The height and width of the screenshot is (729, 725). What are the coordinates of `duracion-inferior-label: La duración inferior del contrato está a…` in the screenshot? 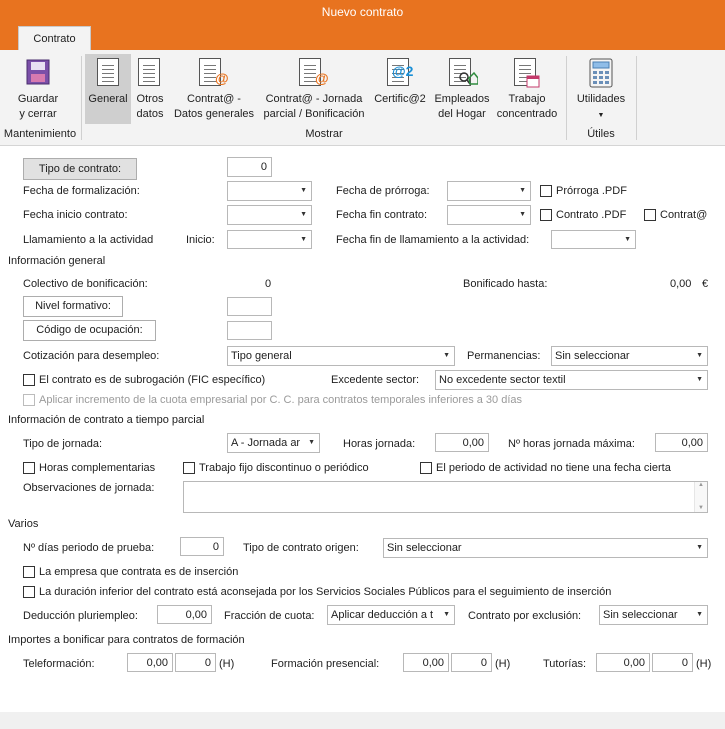 It's located at (325, 592).